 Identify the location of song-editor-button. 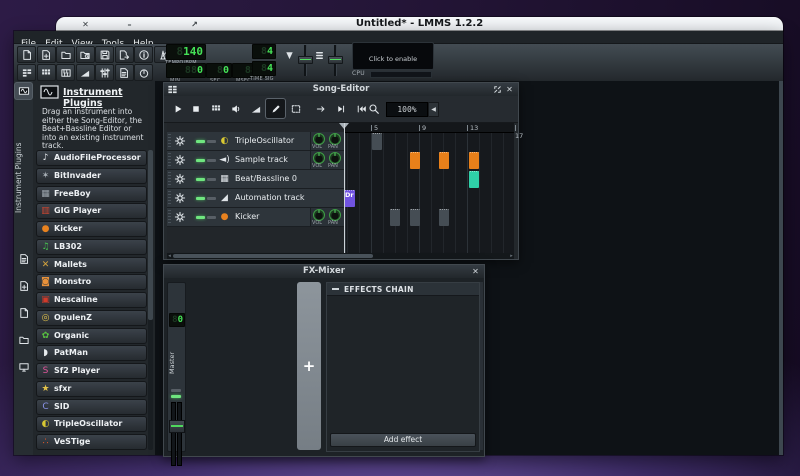
(26, 72).